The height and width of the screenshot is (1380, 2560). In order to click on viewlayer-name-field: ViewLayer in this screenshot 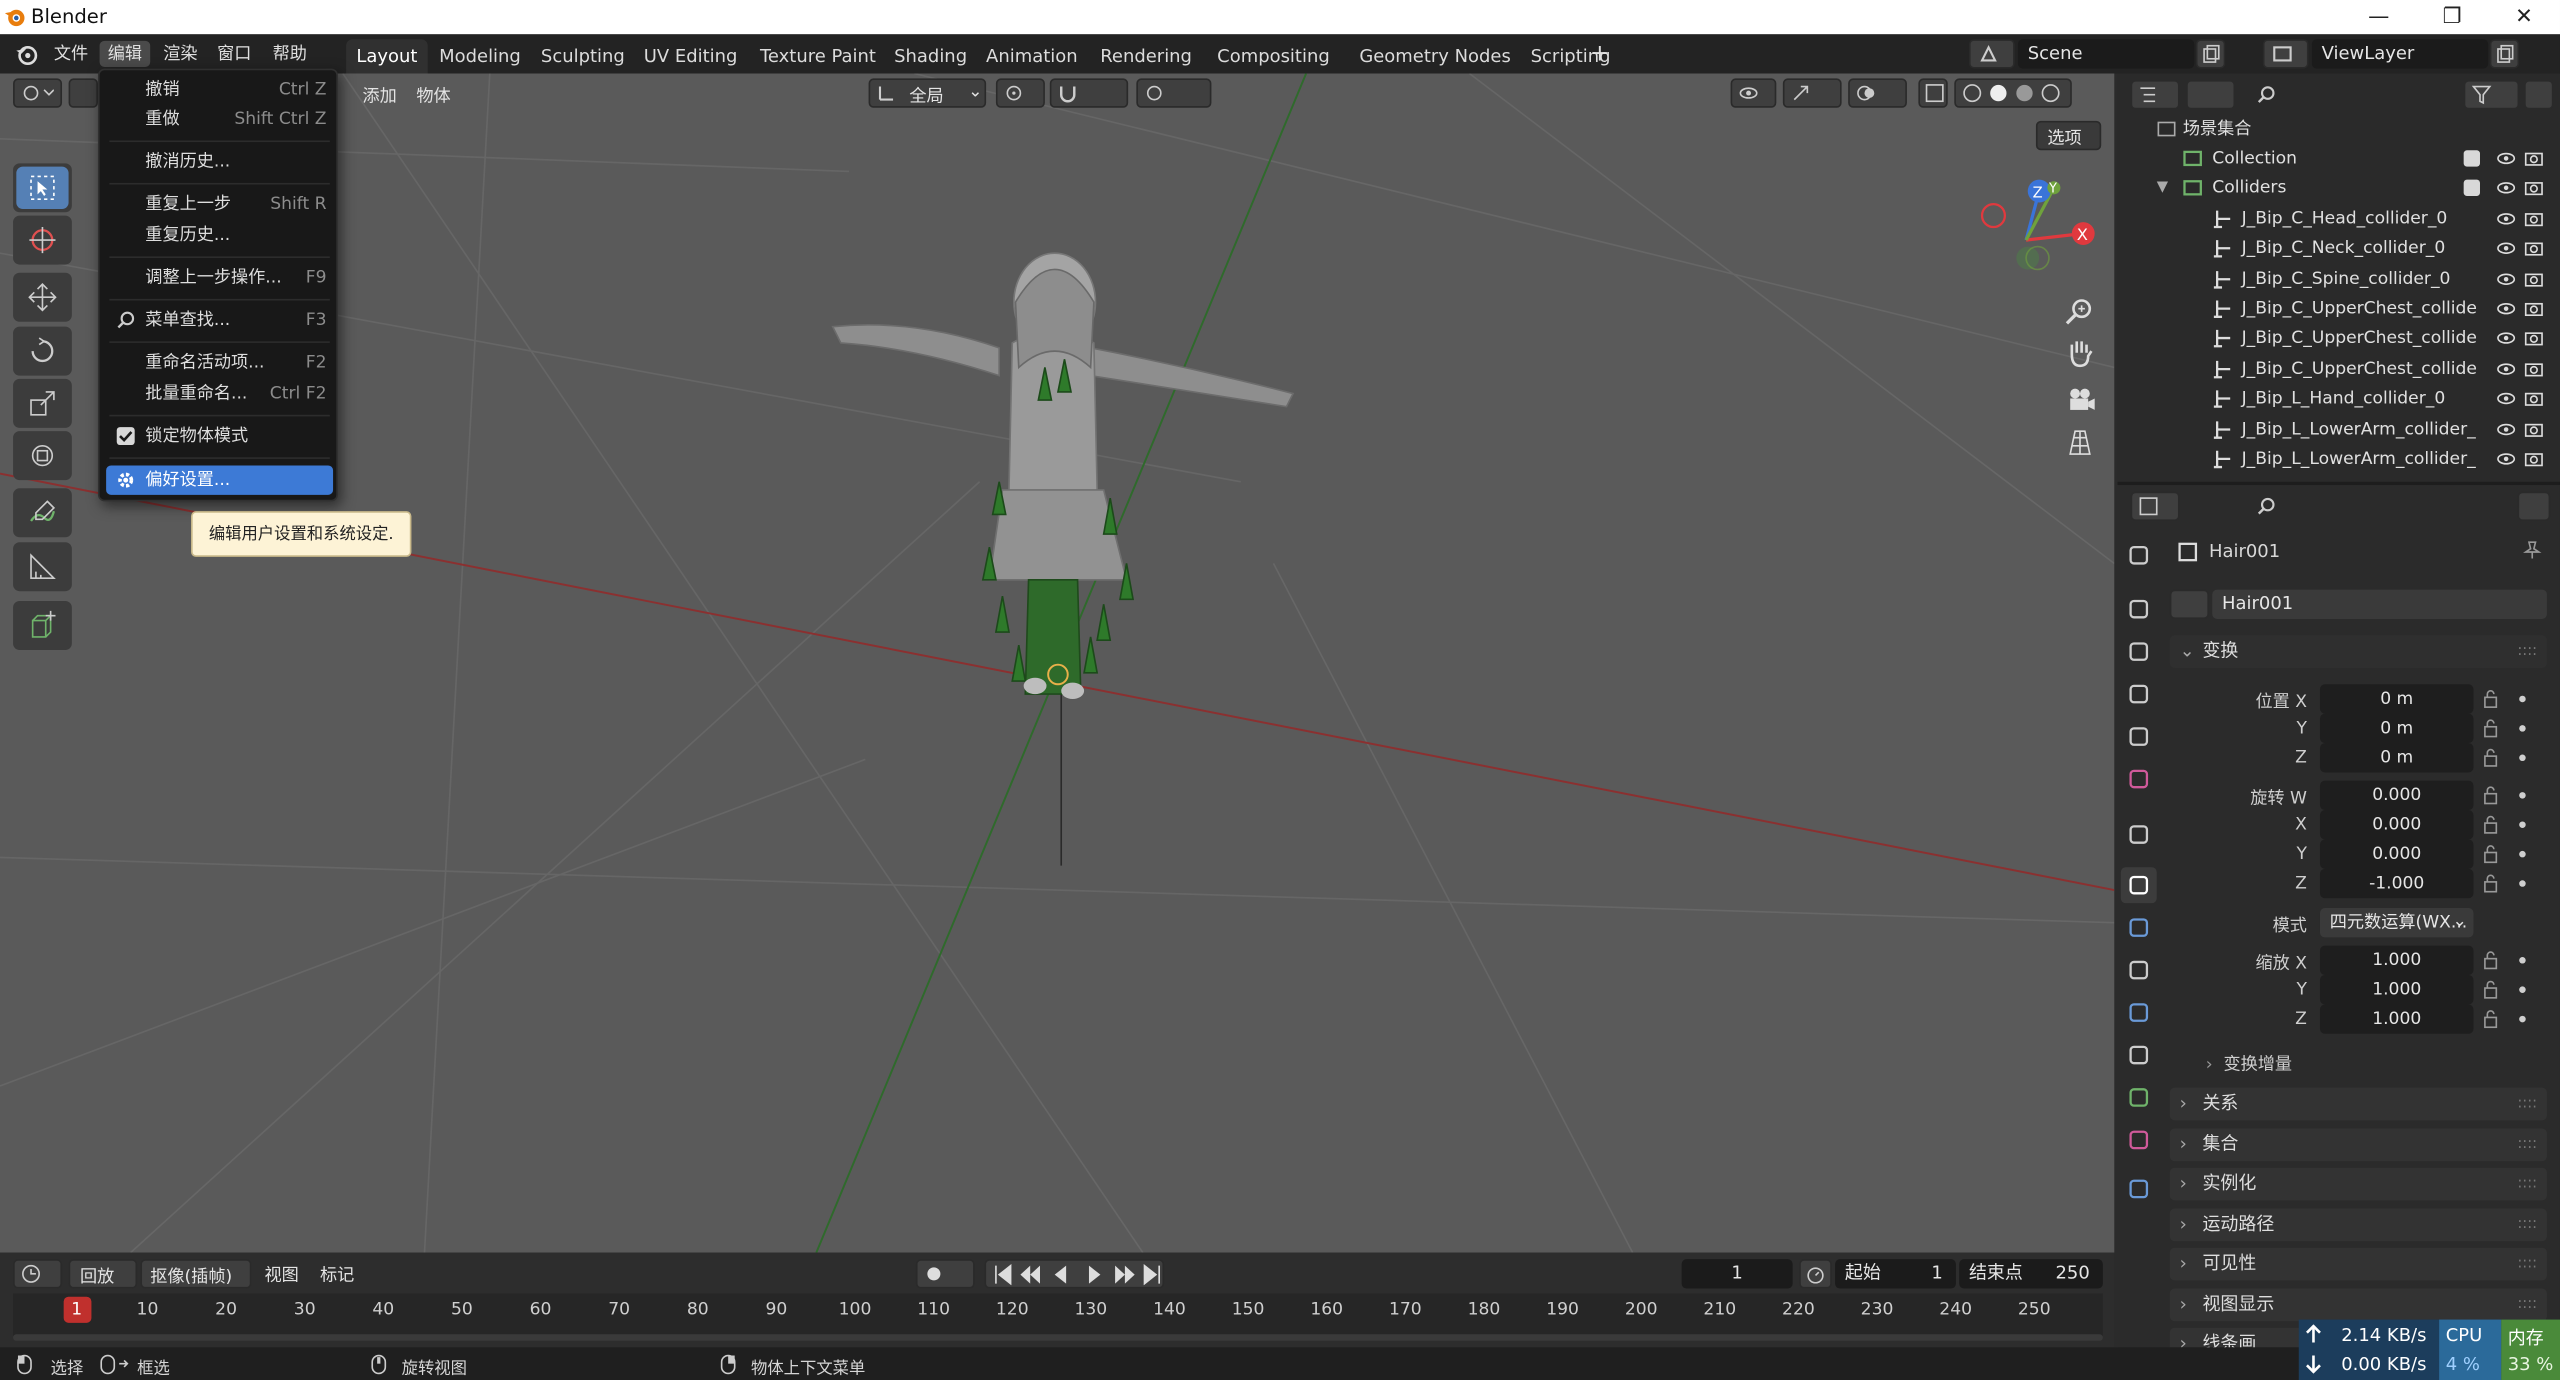, I will do `click(2400, 54)`.